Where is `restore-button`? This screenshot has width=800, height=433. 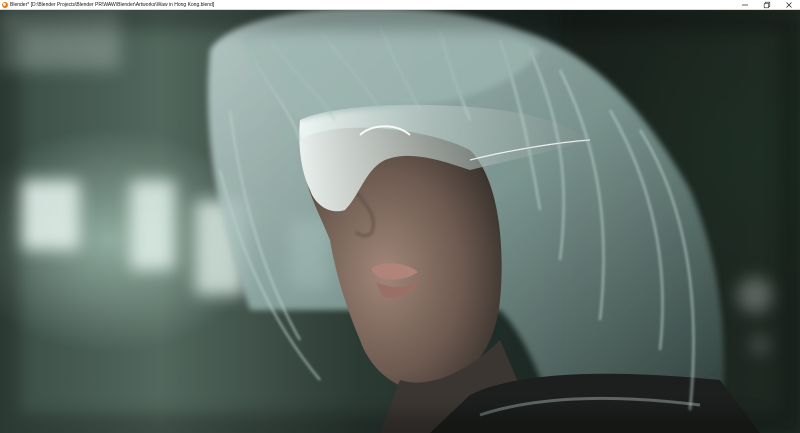
restore-button is located at coordinates (767, 5).